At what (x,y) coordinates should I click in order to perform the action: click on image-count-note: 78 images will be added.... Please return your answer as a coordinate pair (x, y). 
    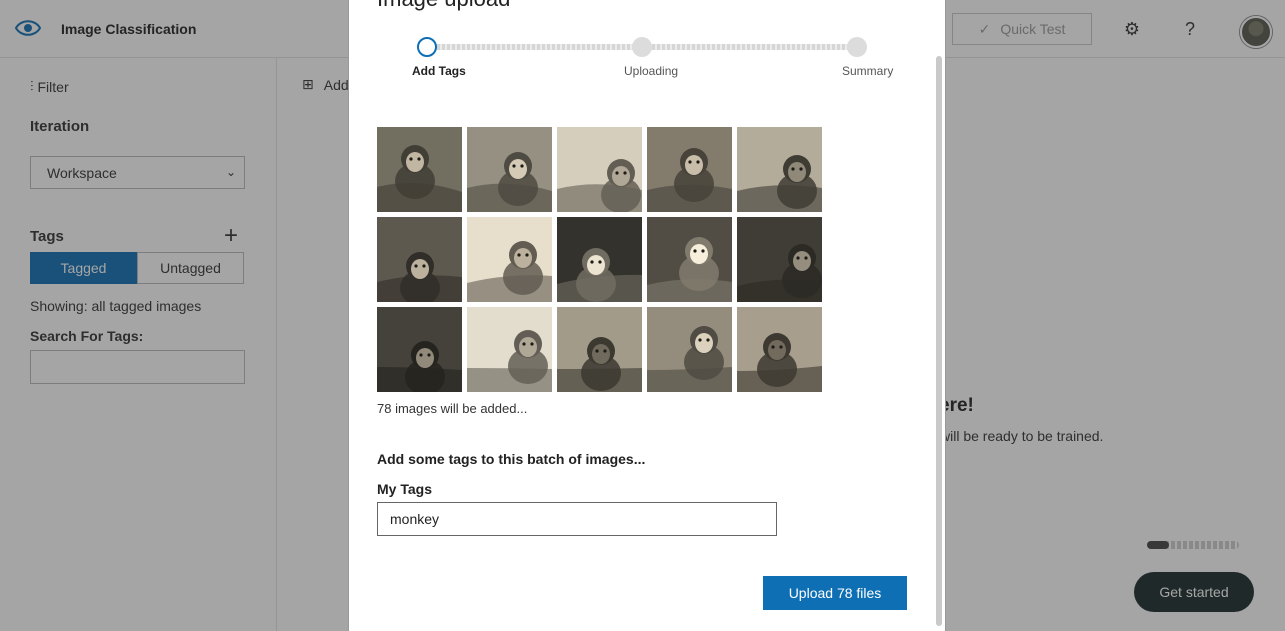
    Looking at the image, I should click on (452, 408).